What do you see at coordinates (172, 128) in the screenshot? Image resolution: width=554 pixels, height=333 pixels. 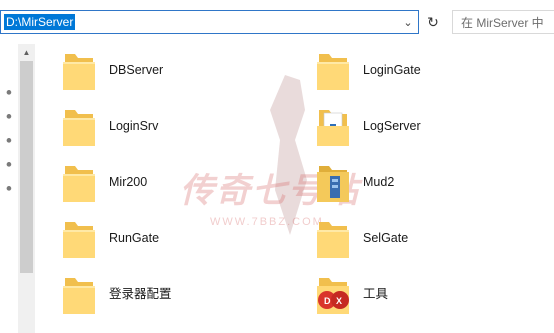 I see `file-item-loginsrv: LoginSrv` at bounding box center [172, 128].